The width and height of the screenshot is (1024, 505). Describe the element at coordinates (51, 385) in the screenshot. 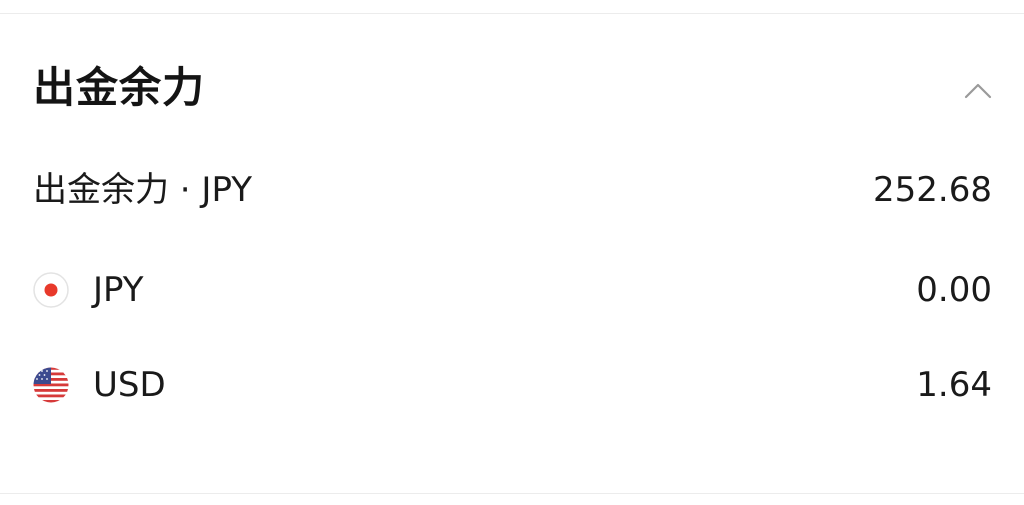

I see `us-flag-icon` at that location.